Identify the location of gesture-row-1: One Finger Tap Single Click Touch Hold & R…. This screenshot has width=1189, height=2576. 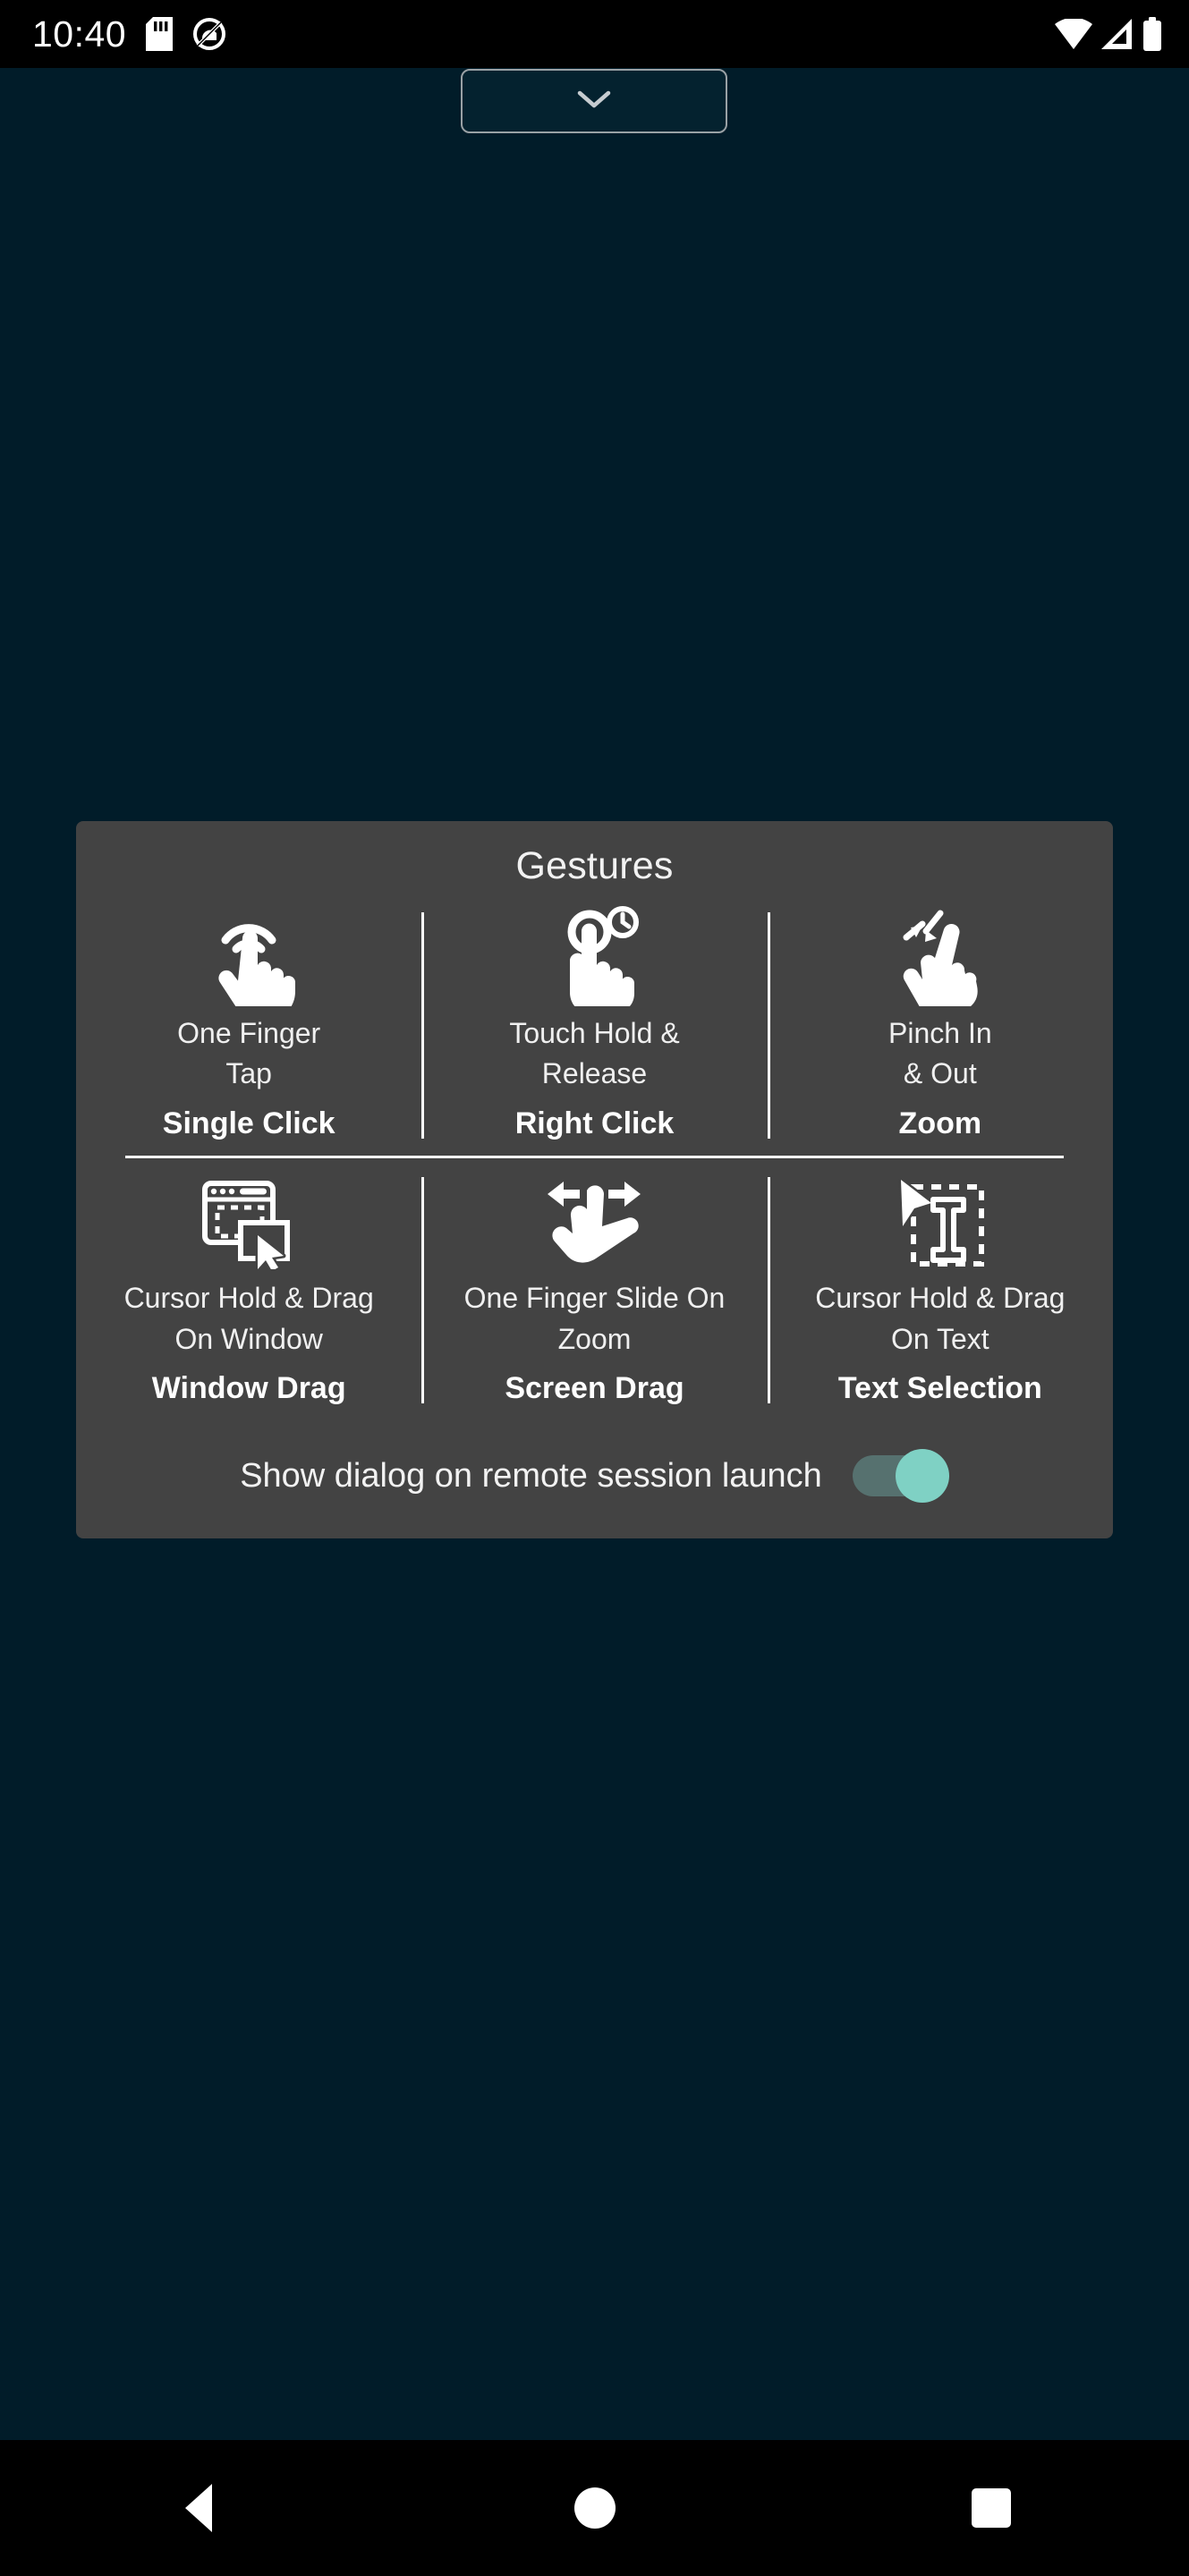
(594, 1027).